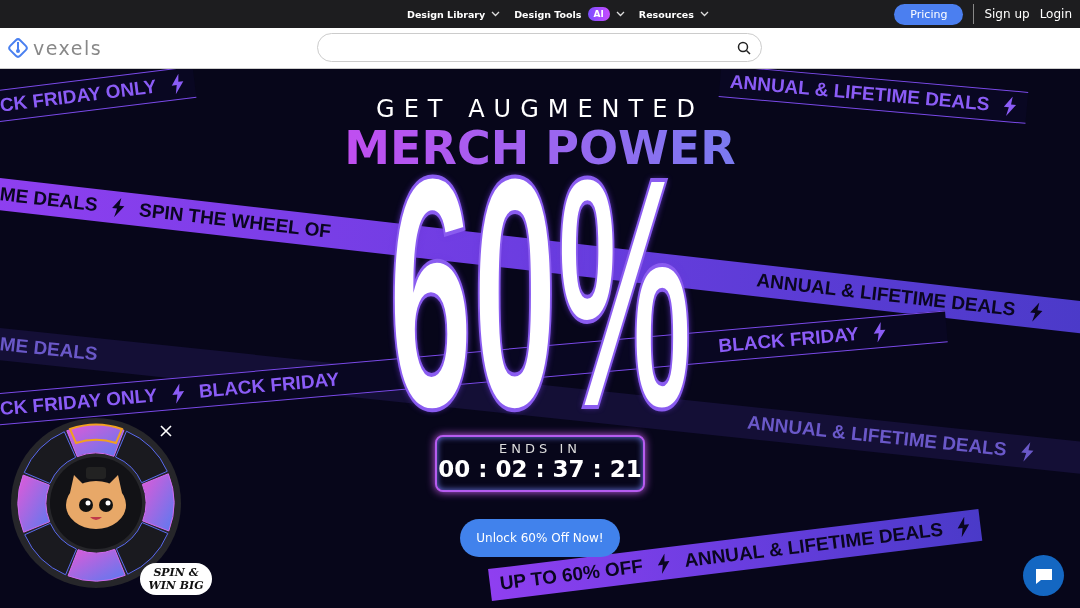 This screenshot has width=1080, height=608. I want to click on nav-menu: Design Library, so click(454, 14).